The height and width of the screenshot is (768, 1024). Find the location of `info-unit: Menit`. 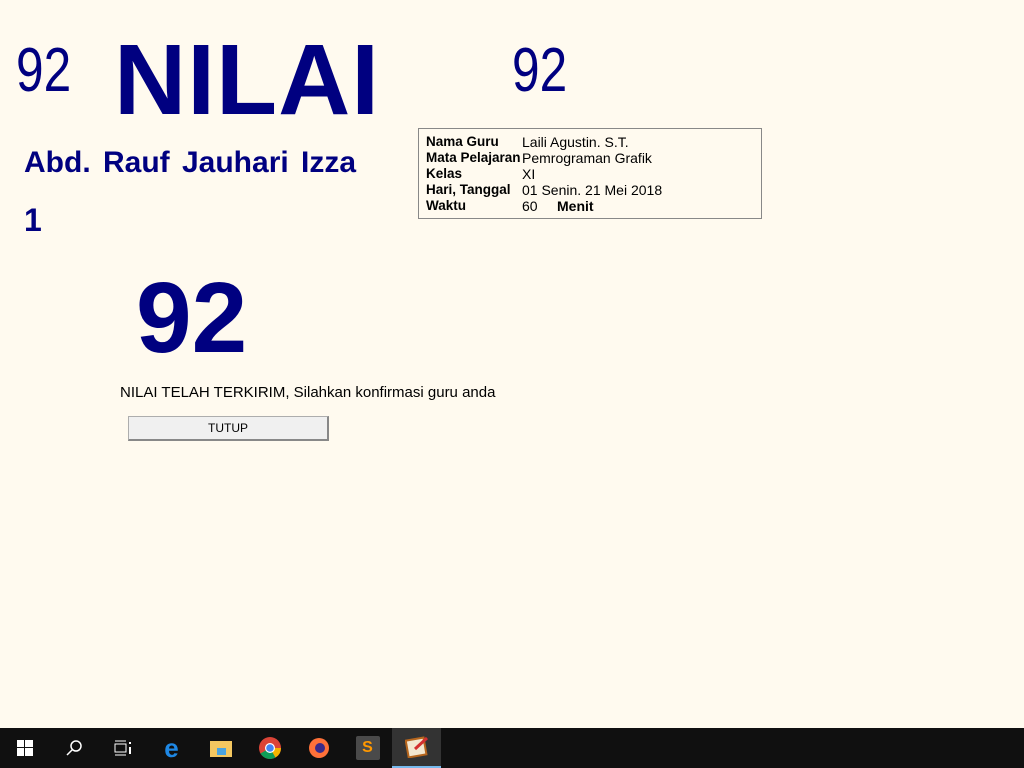

info-unit: Menit is located at coordinates (575, 206).